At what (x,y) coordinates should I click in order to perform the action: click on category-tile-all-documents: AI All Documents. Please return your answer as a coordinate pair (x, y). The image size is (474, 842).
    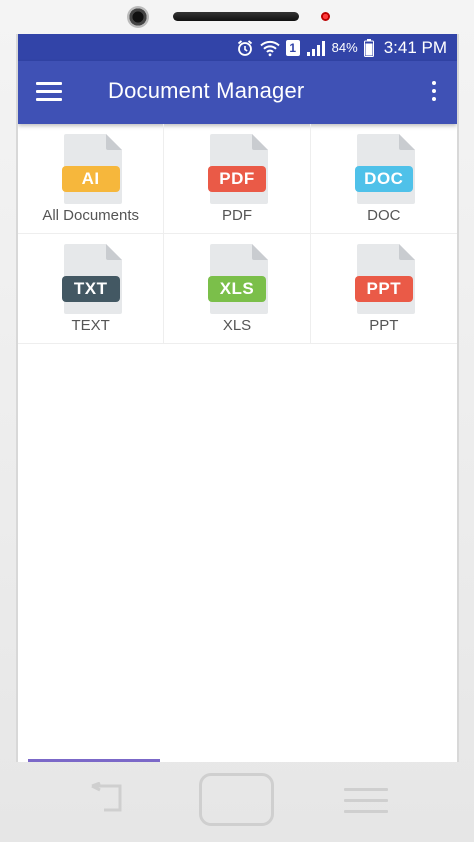
    Looking at the image, I should click on (91, 179).